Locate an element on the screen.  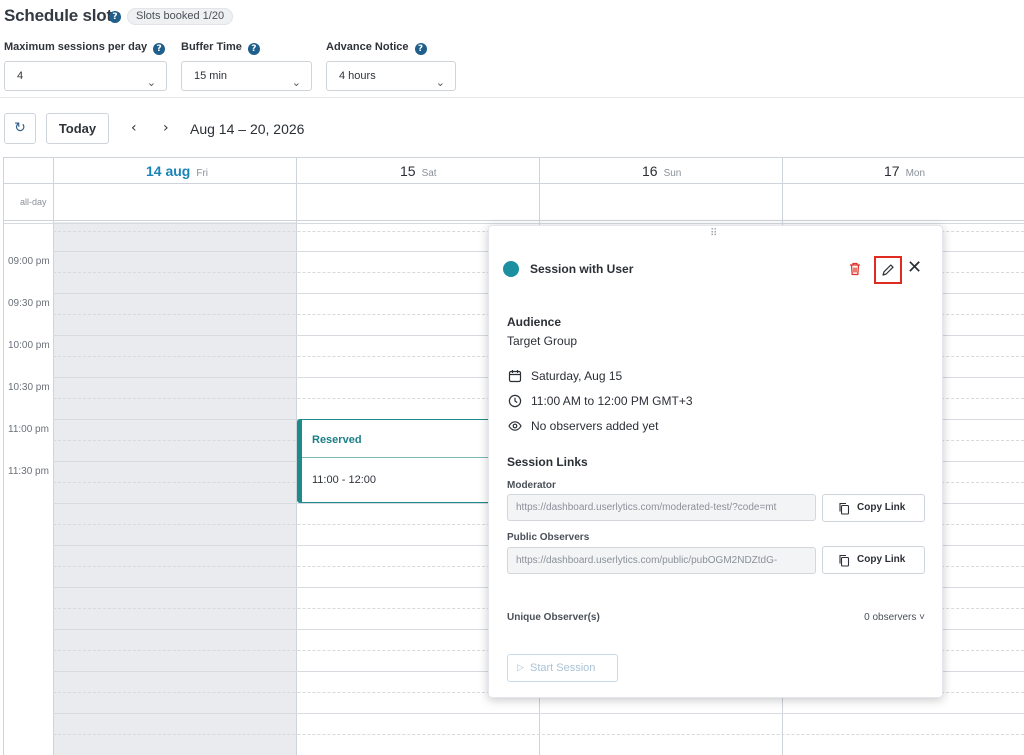
max-sessions-label: Maximum sessions per day? is located at coordinates (85, 48).